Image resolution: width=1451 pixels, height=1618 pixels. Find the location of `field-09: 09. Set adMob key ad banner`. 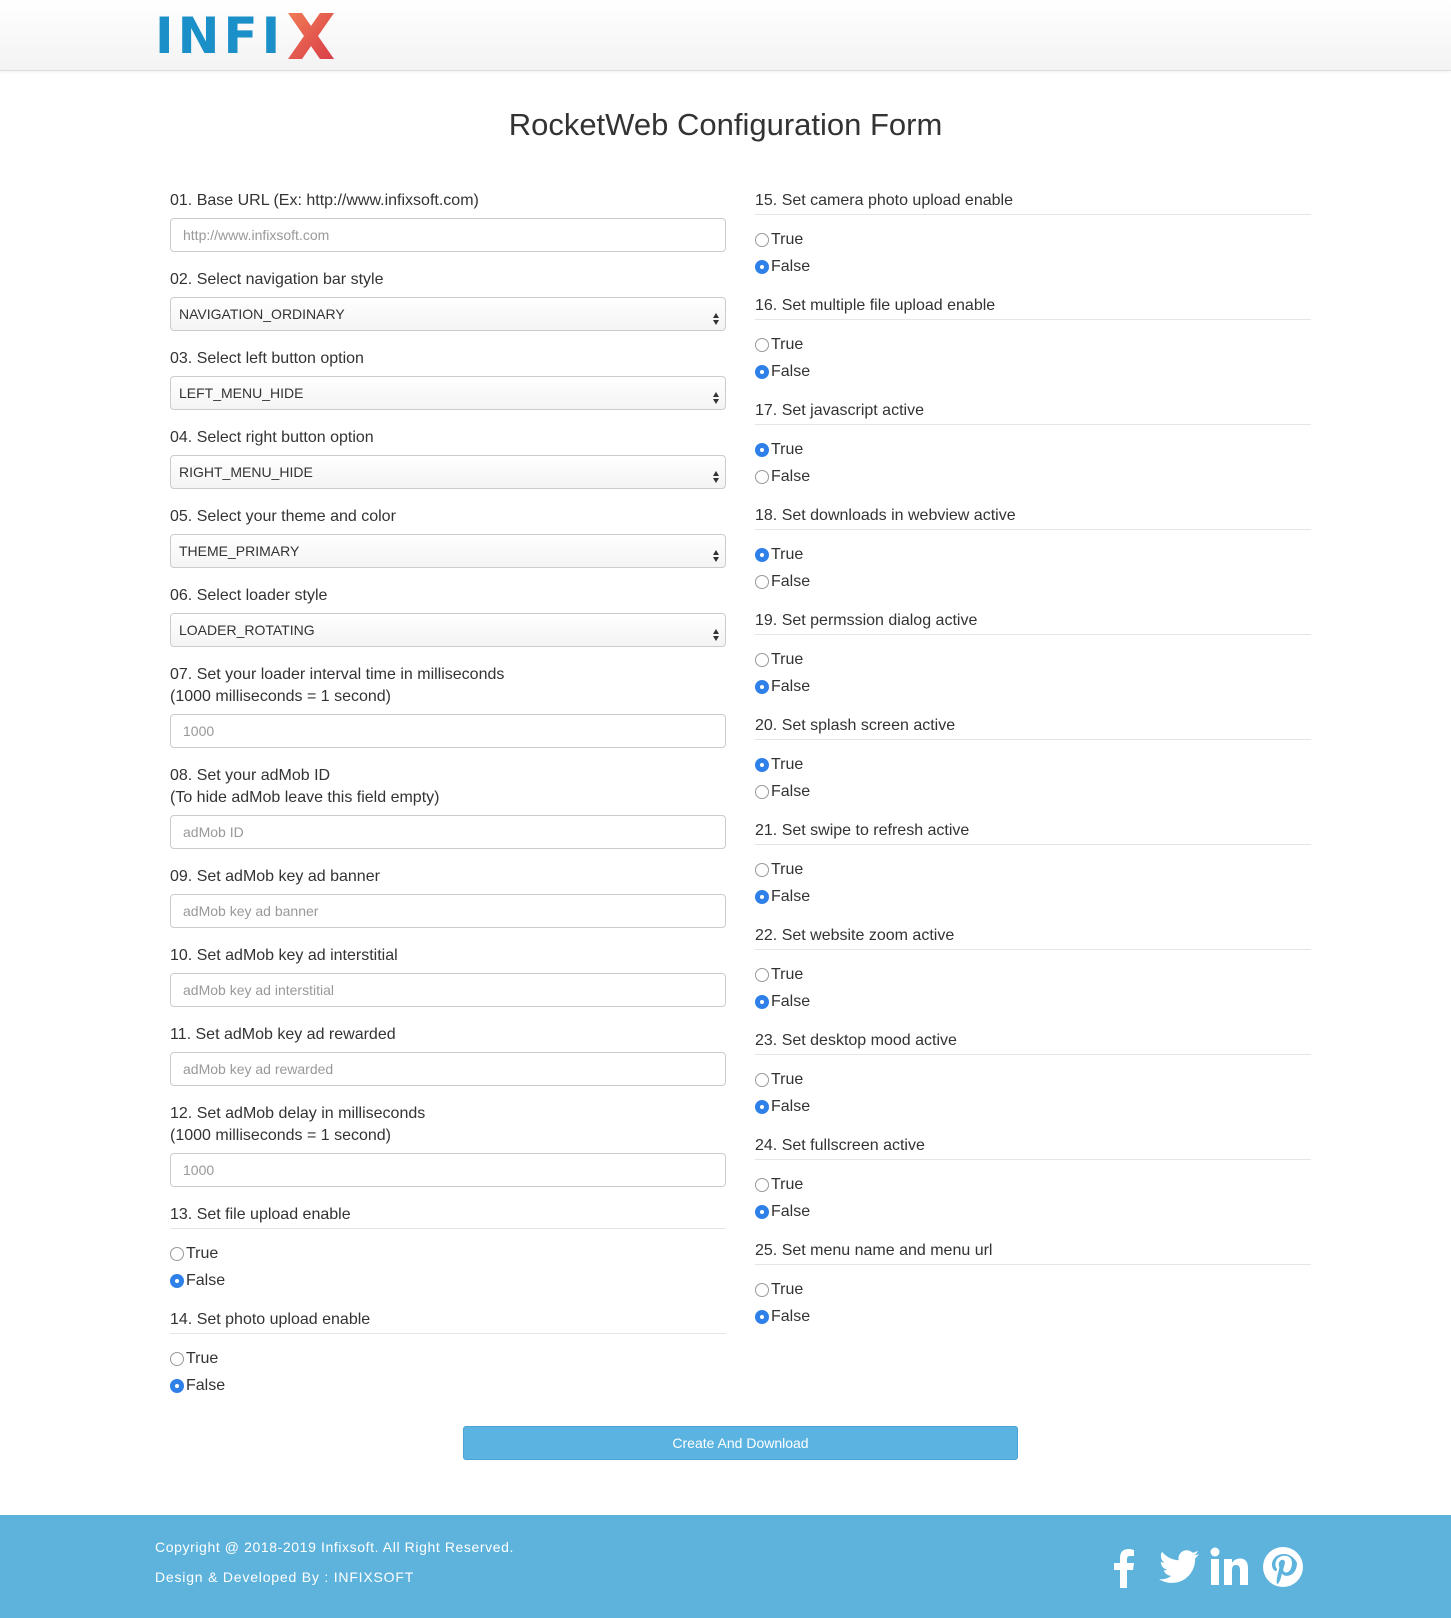

field-09: 09. Set adMob key ad banner is located at coordinates (448, 897).